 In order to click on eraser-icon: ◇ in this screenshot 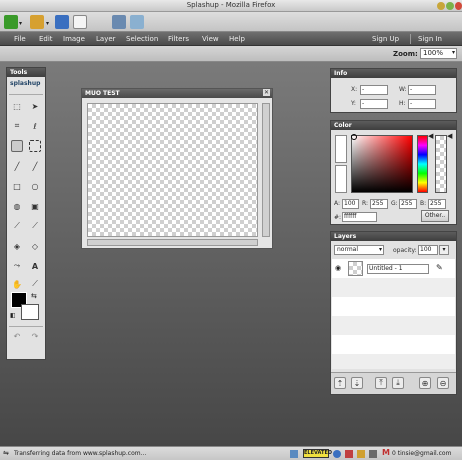, I will do `click(35, 246)`.